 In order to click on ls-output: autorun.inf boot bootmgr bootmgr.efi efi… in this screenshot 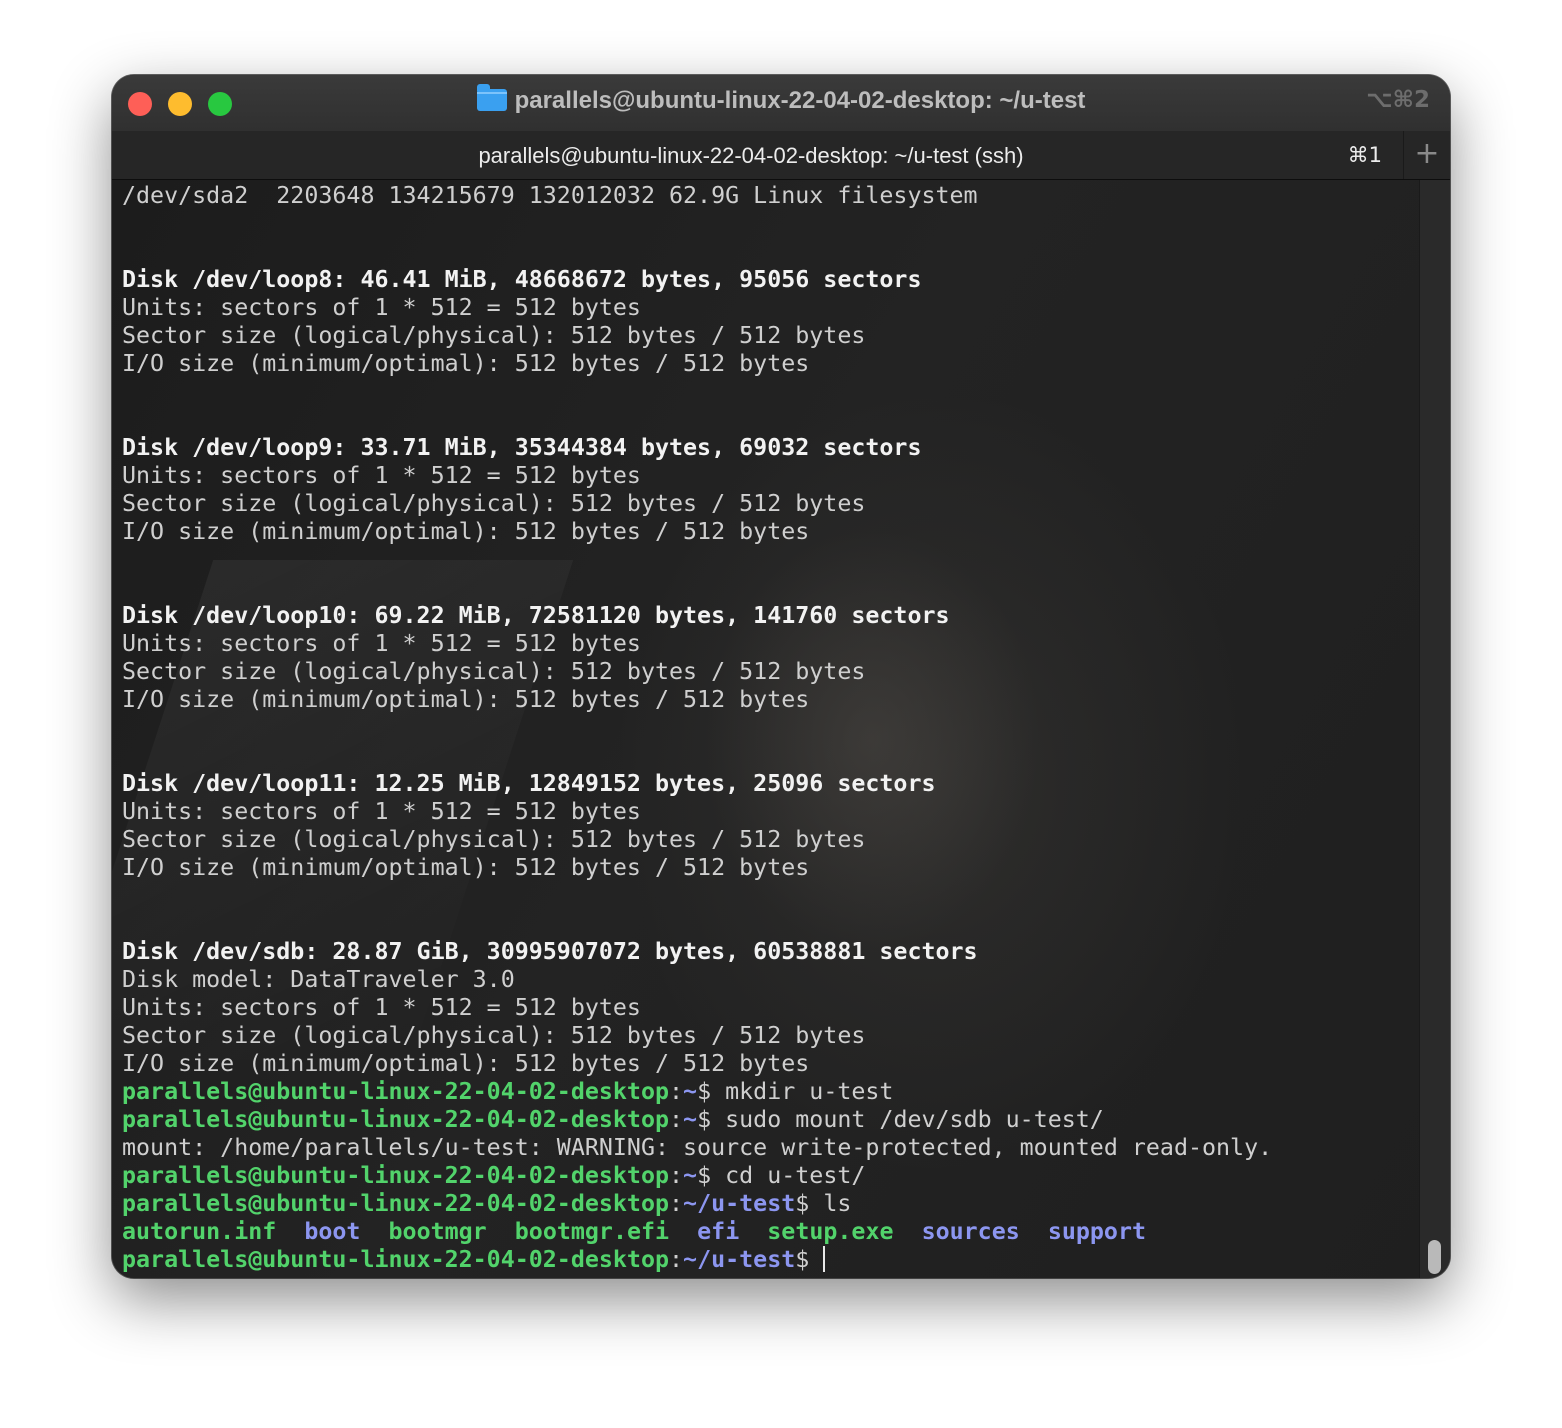, I will do `click(767, 1232)`.